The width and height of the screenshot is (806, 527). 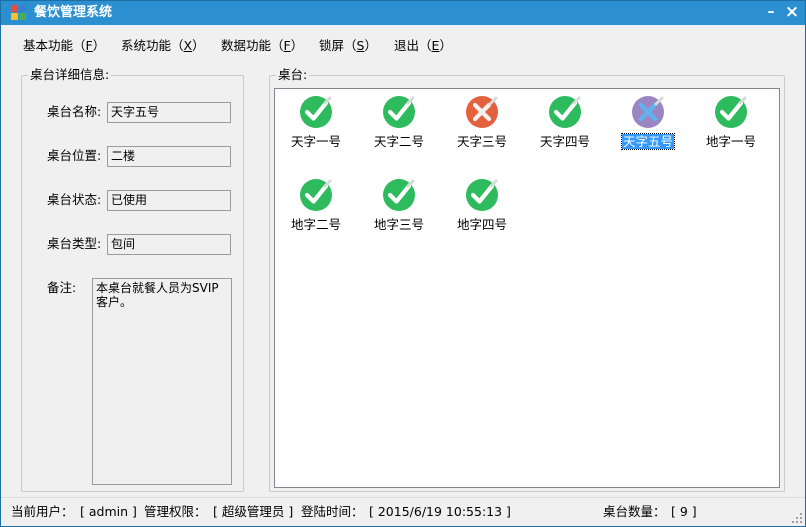 I want to click on table-count-label: 桌台数量：, so click(x=634, y=511).